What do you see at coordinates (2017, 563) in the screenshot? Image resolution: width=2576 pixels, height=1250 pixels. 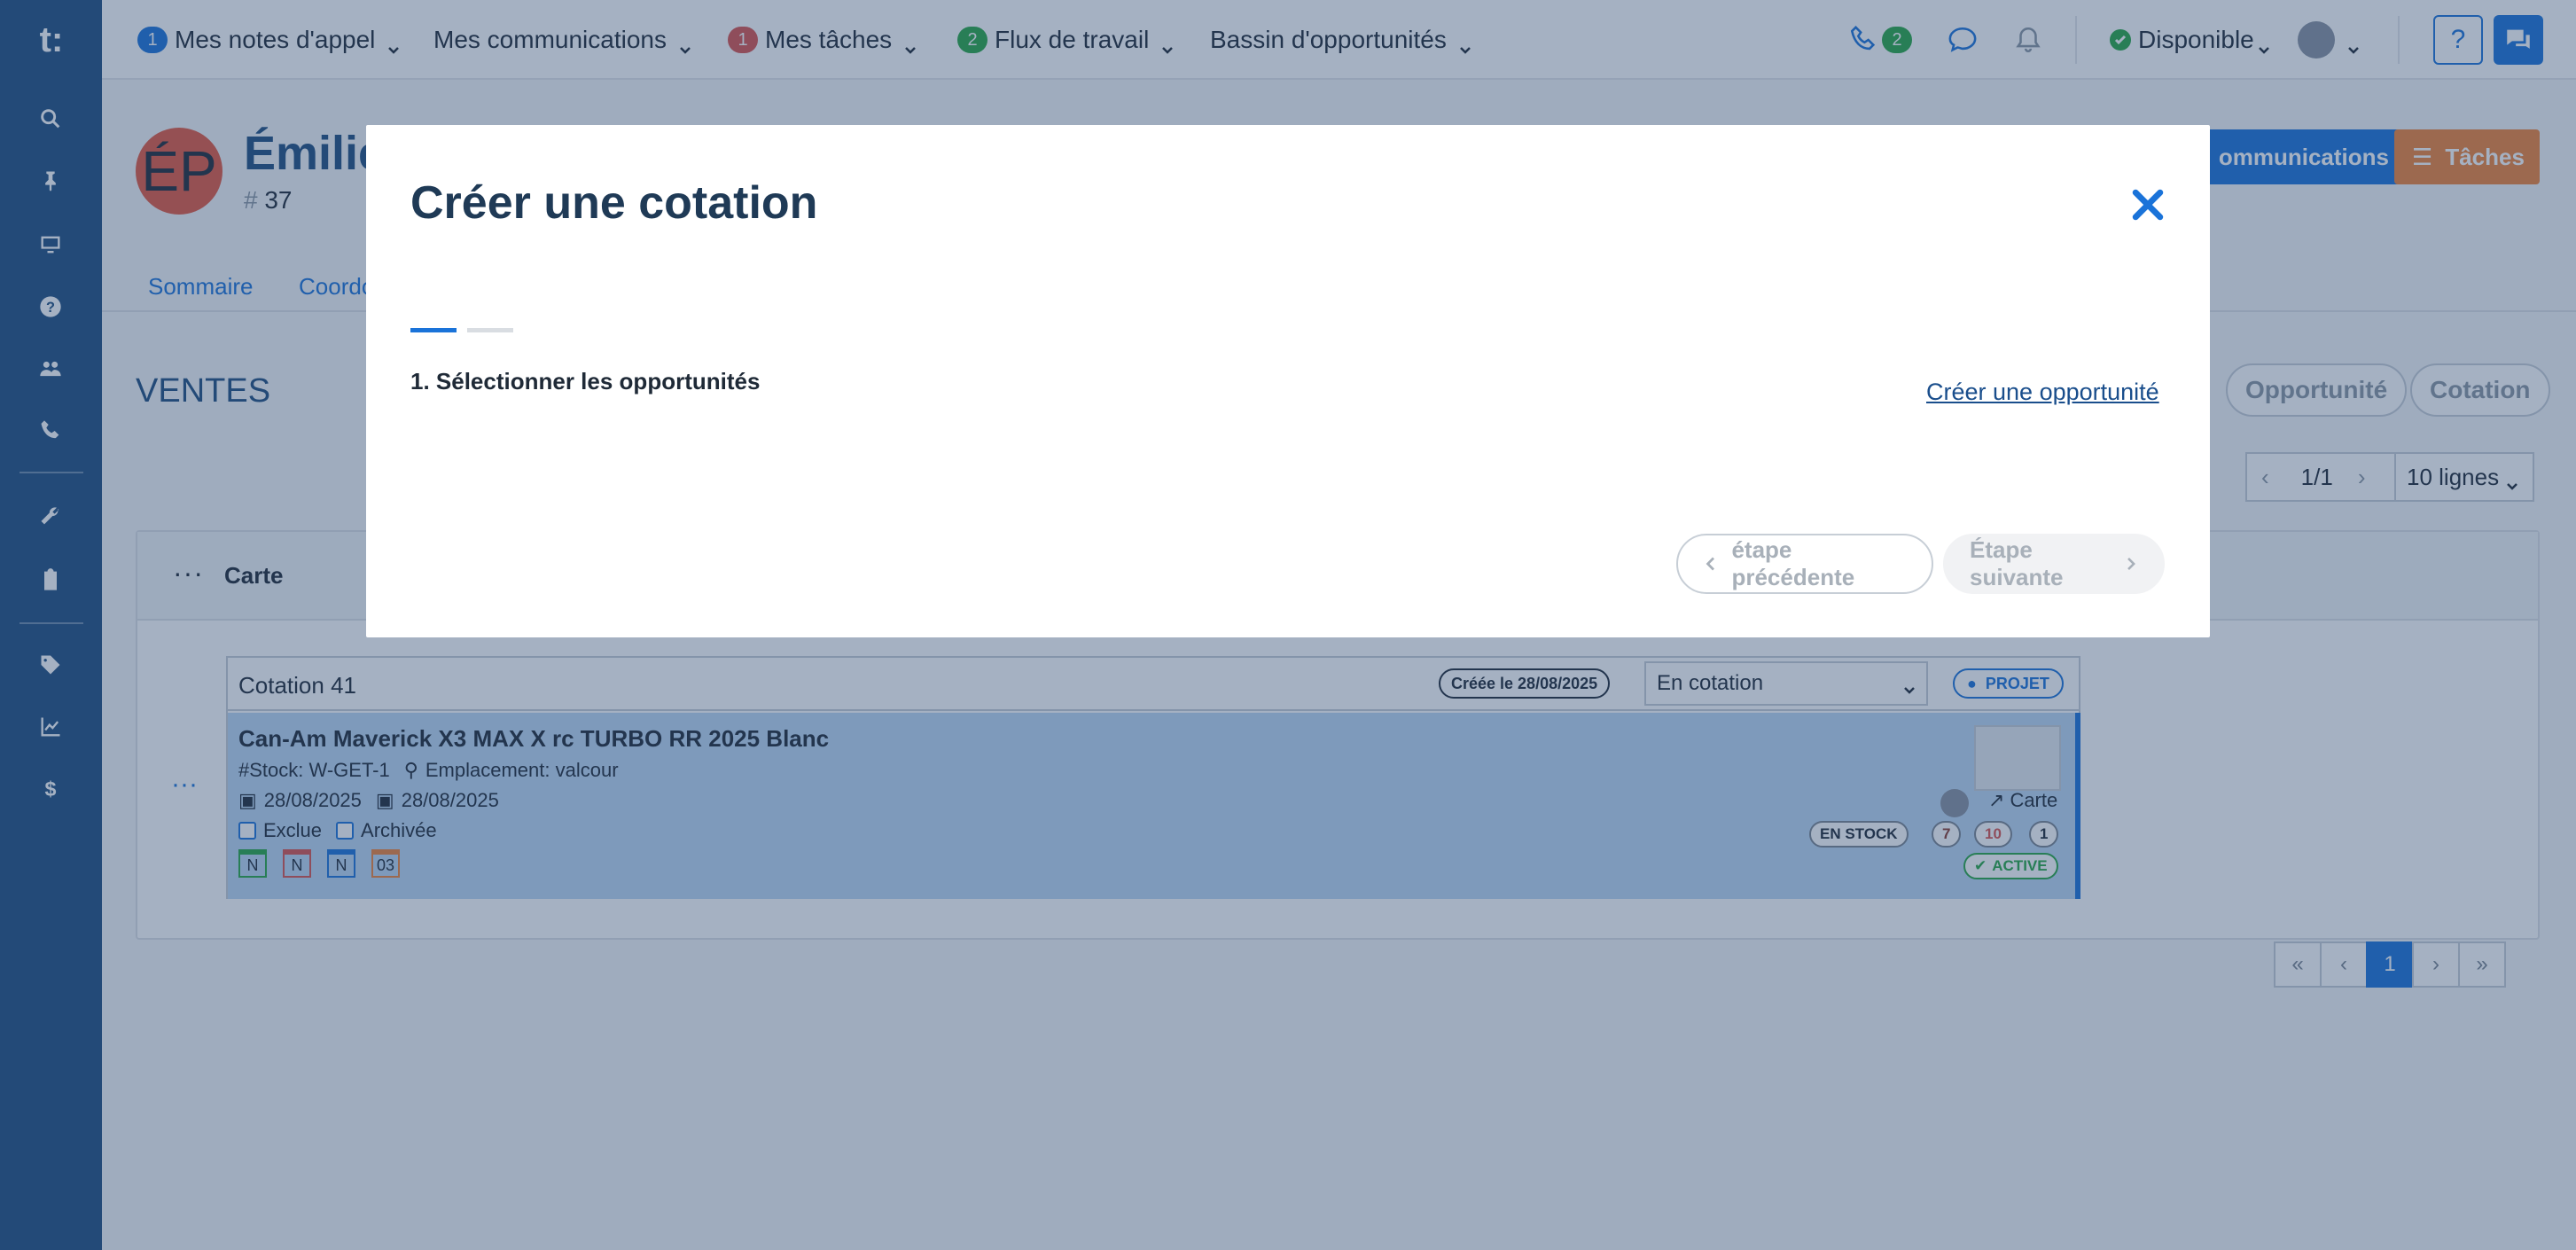 I see `next-step-label: Étape suivante` at bounding box center [2017, 563].